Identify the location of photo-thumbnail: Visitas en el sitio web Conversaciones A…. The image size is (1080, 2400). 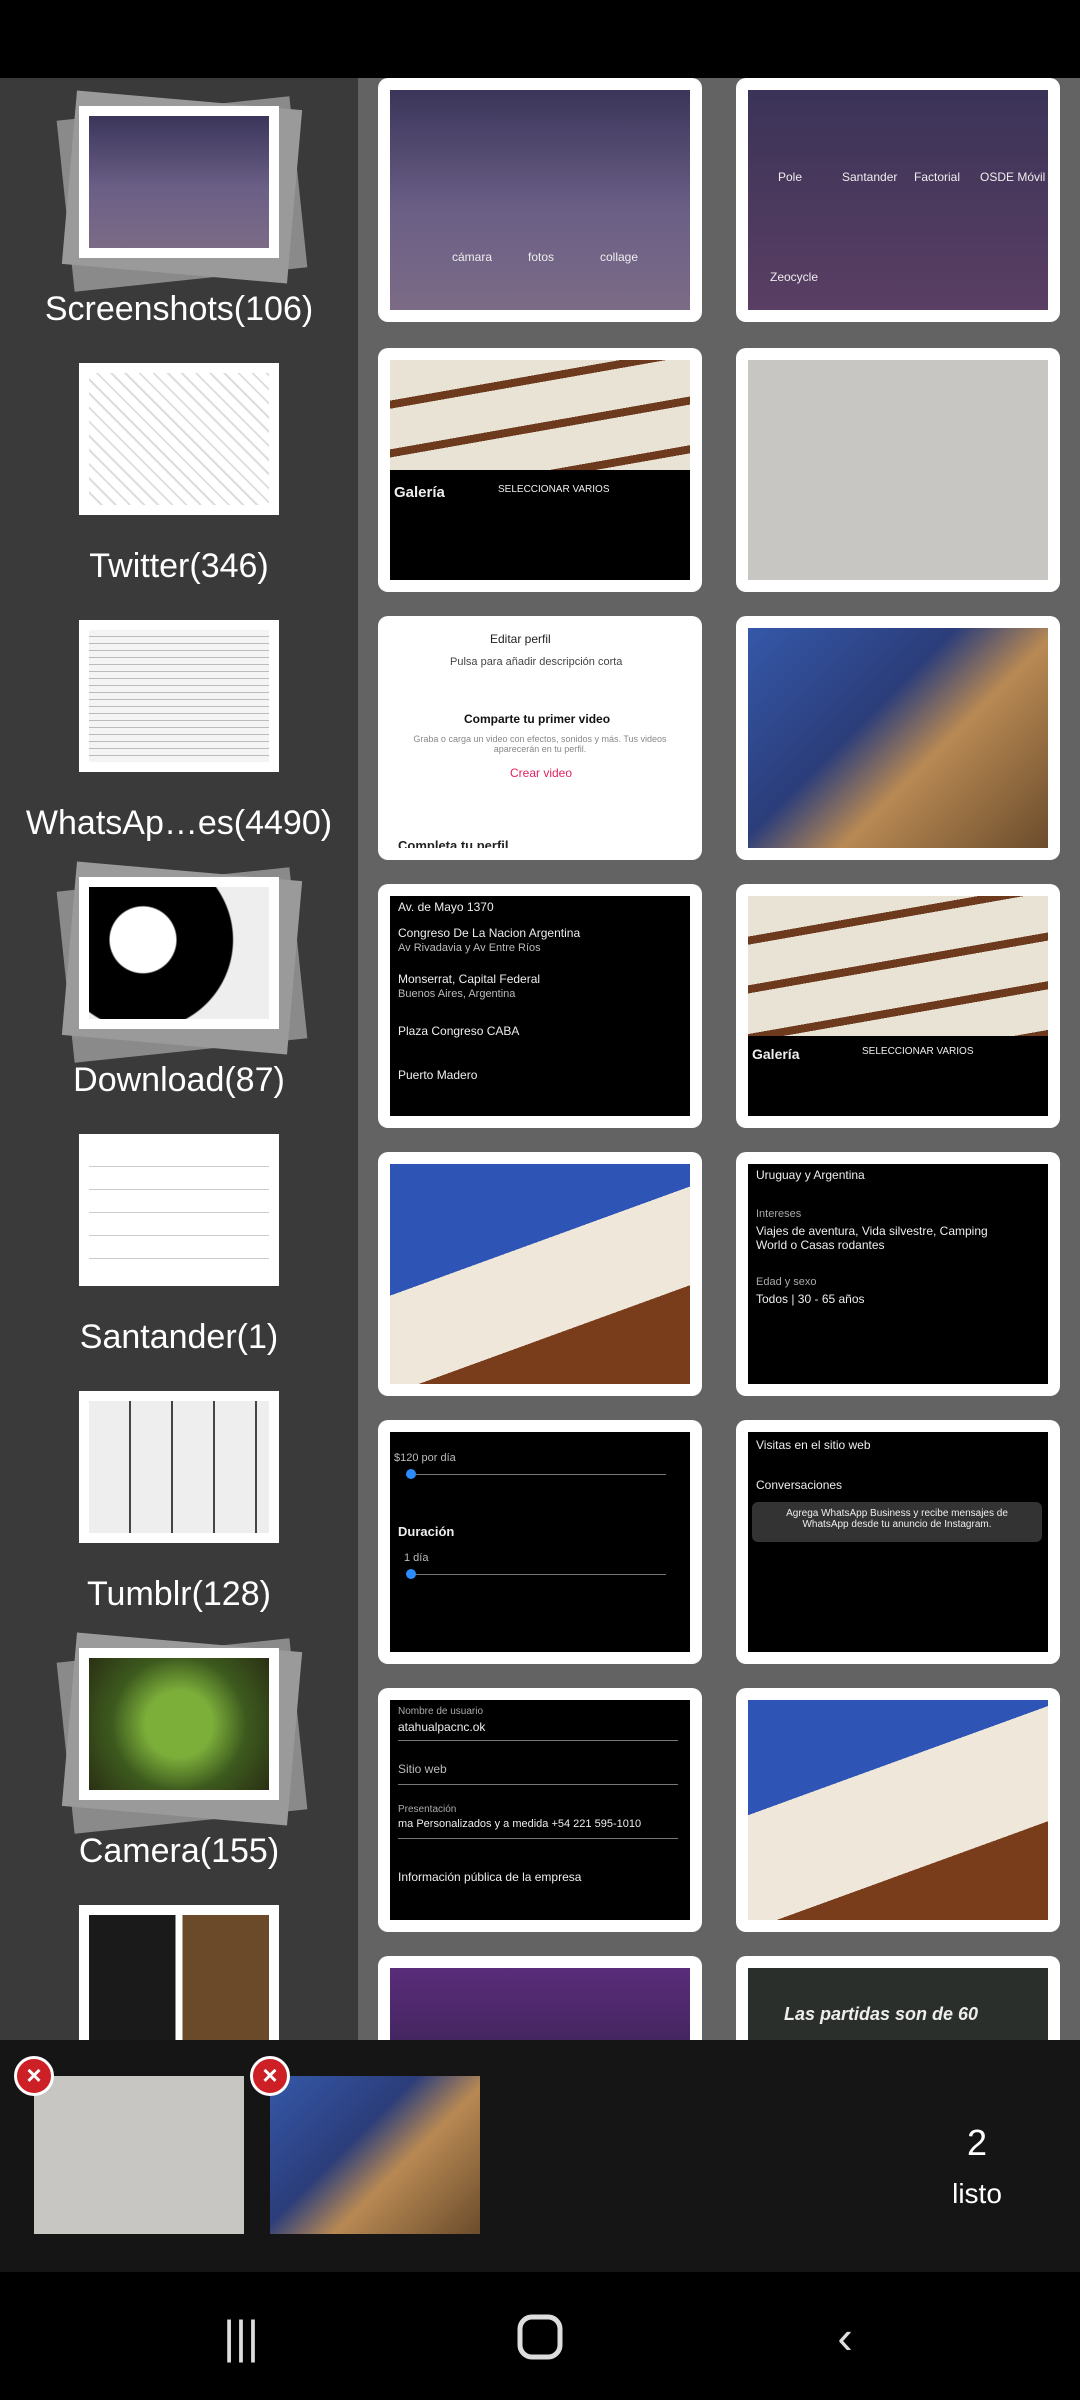
(898, 1542).